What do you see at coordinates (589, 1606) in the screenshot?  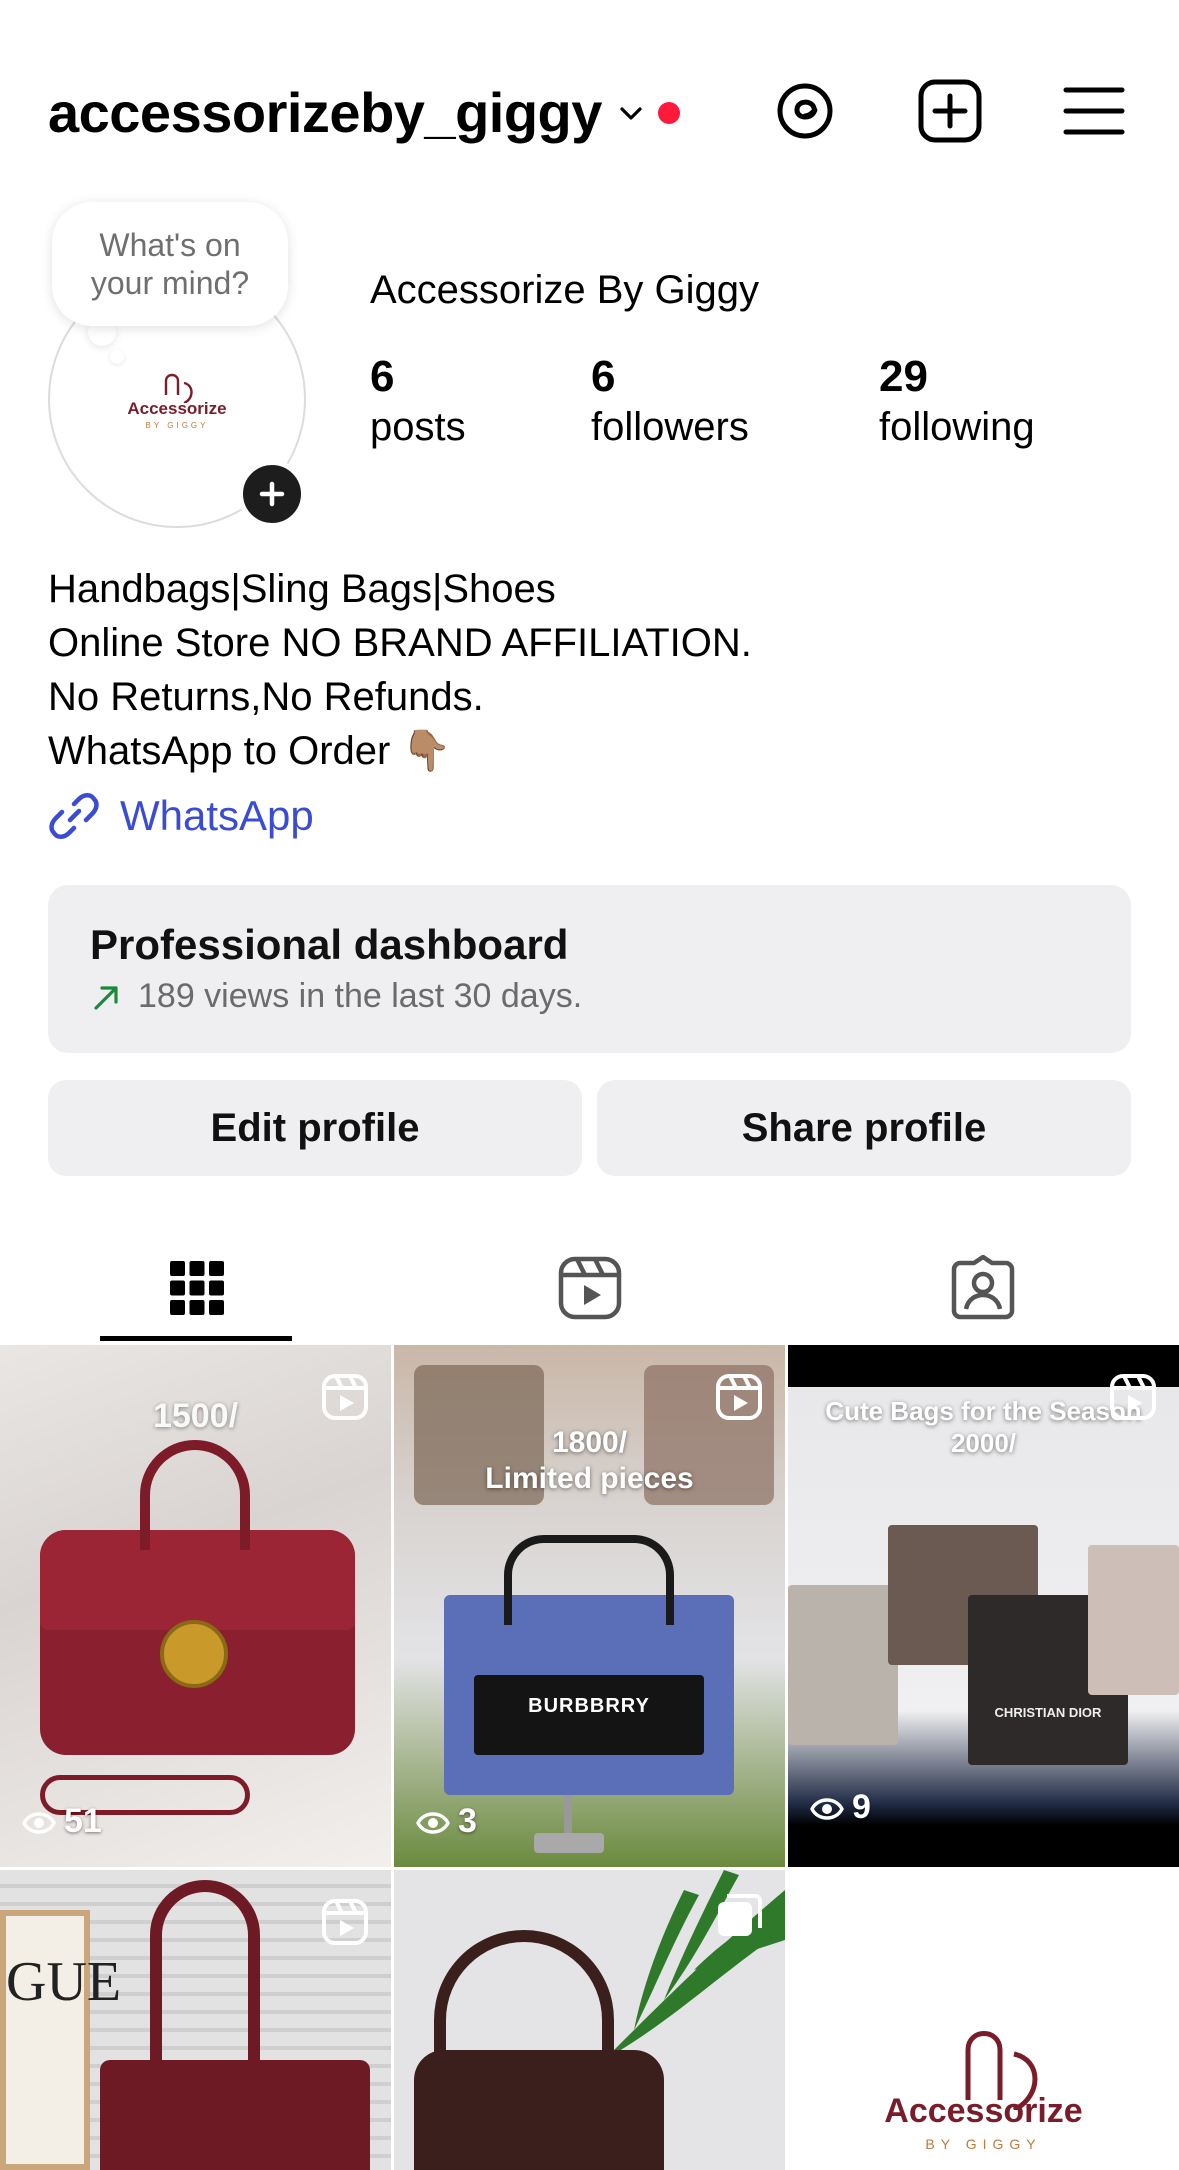 I see `post-thumbnail: BURBBRRY 1800/ Limited pieces 3` at bounding box center [589, 1606].